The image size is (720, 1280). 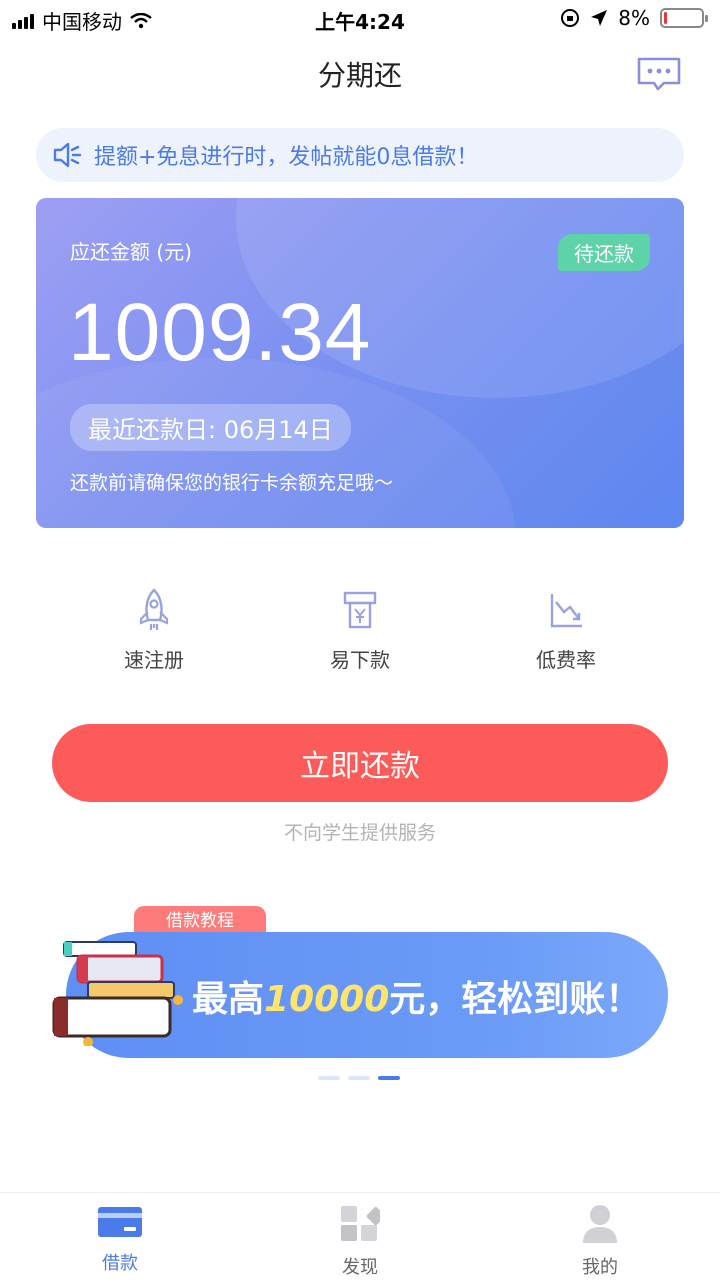 I want to click on battery-level, so click(x=665, y=18).